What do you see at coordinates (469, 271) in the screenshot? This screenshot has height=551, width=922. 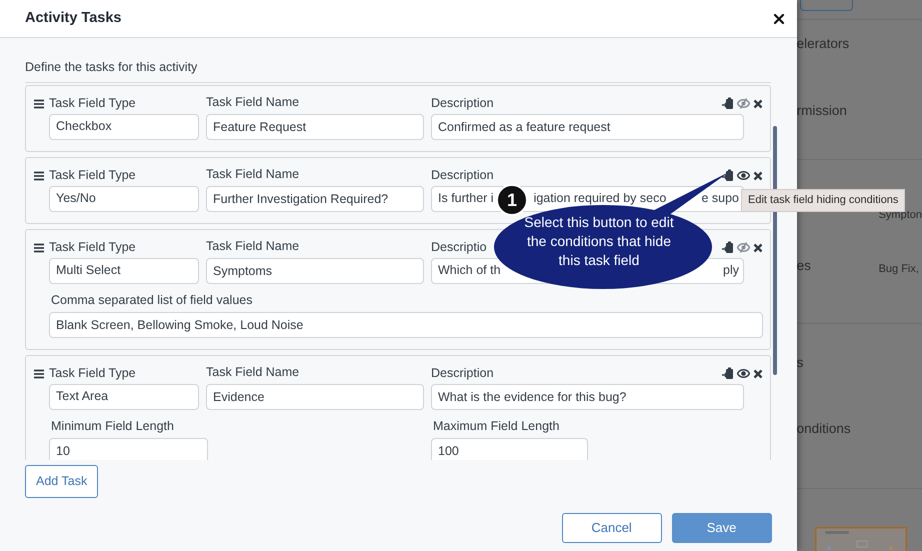 I see `field-value-text: Which of th` at bounding box center [469, 271].